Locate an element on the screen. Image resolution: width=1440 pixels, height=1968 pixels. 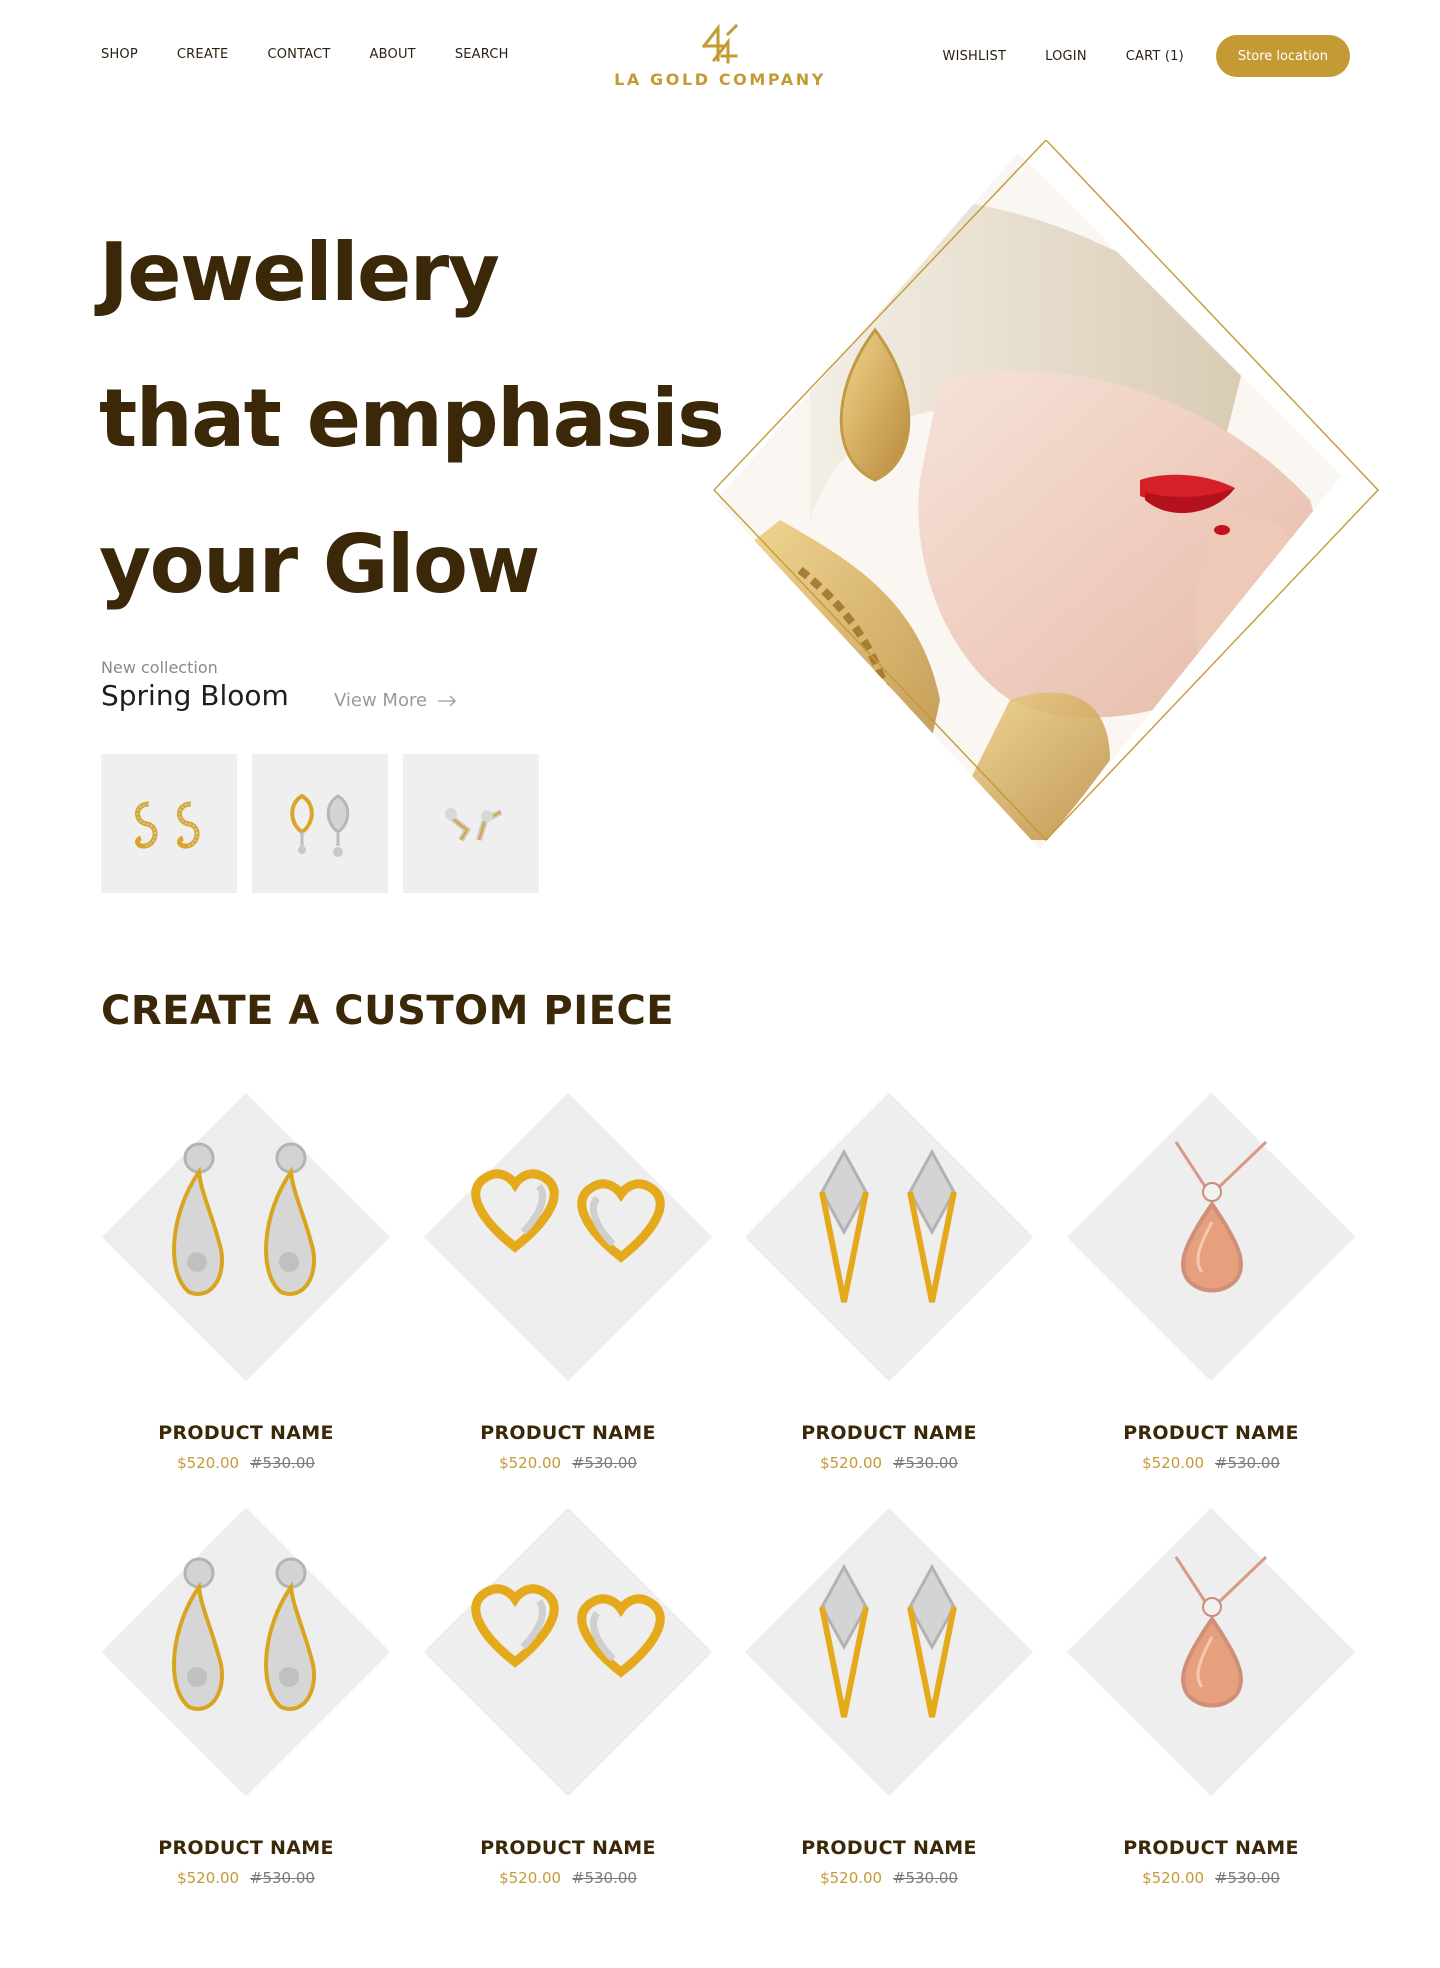
collection-thumbnails is located at coordinates (320, 823).